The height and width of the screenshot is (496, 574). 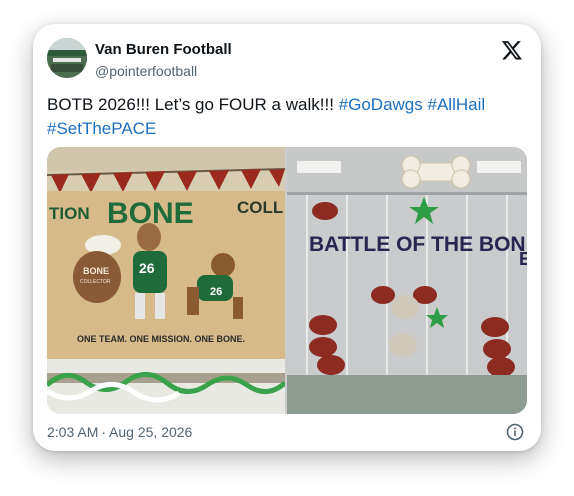 I want to click on timestamp-time: 2:03 AM, so click(x=73, y=432).